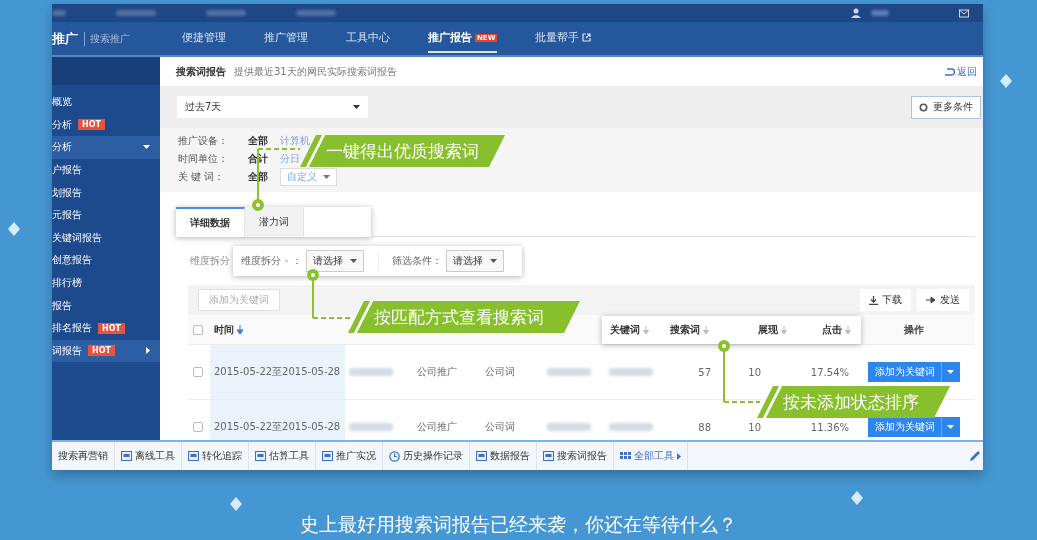  What do you see at coordinates (829, 427) in the screenshot?
I see `table-cell: 11.36%` at bounding box center [829, 427].